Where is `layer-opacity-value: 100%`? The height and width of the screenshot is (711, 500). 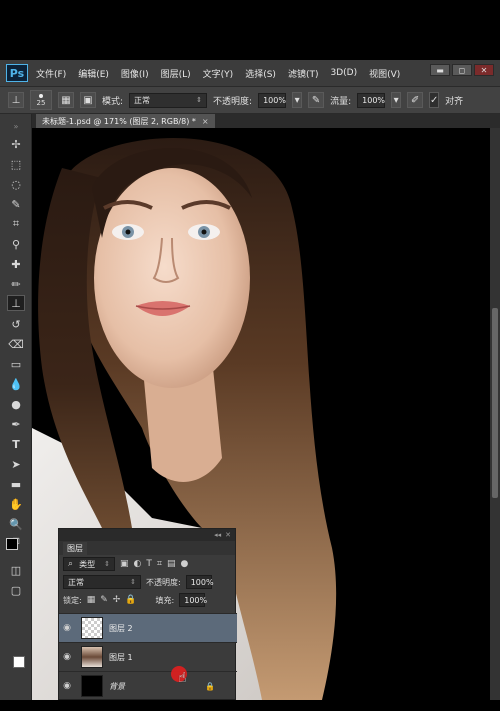
layer-opacity-value: 100% is located at coordinates (202, 582).